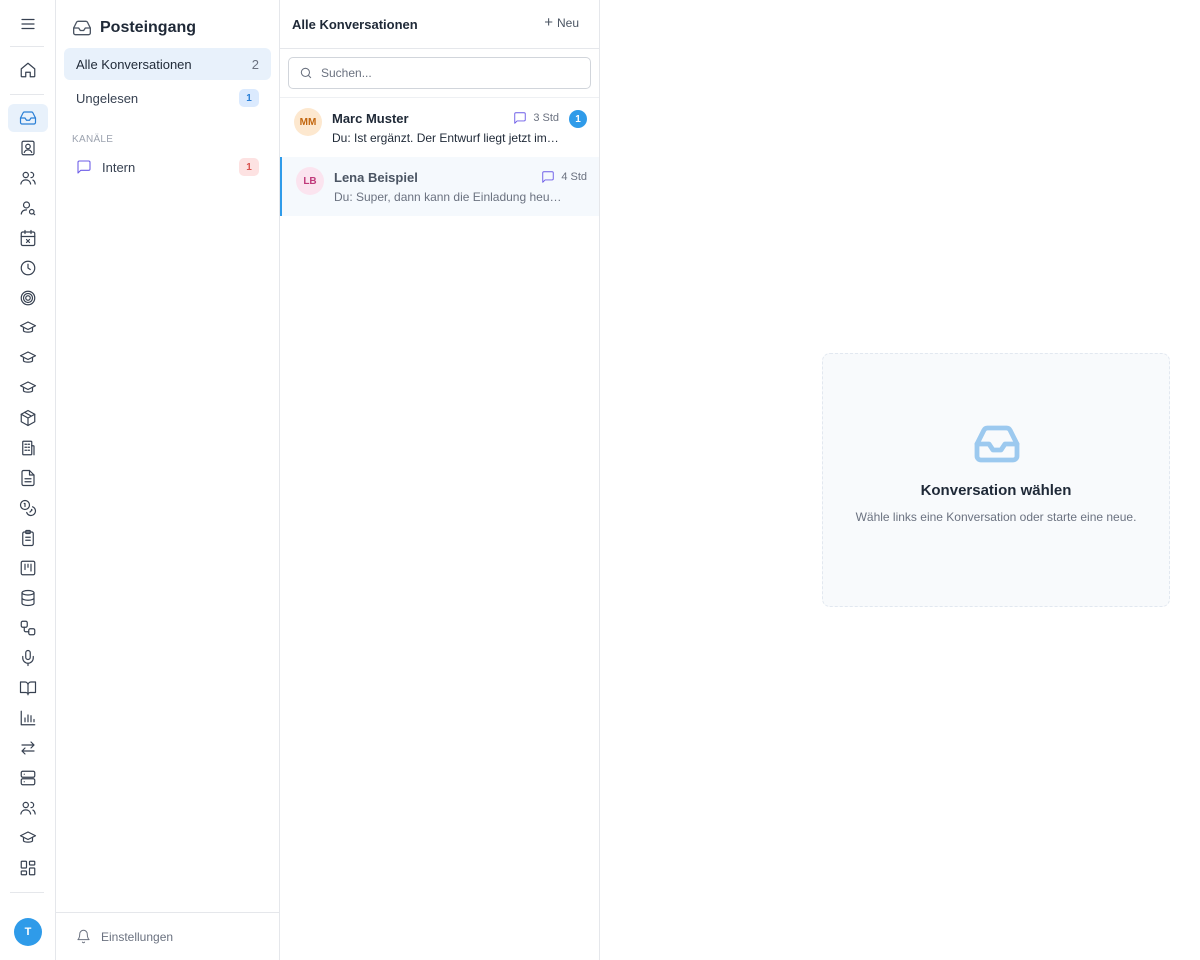 The width and height of the screenshot is (1200, 960). Describe the element at coordinates (83, 936) in the screenshot. I see `bell-icon` at that location.